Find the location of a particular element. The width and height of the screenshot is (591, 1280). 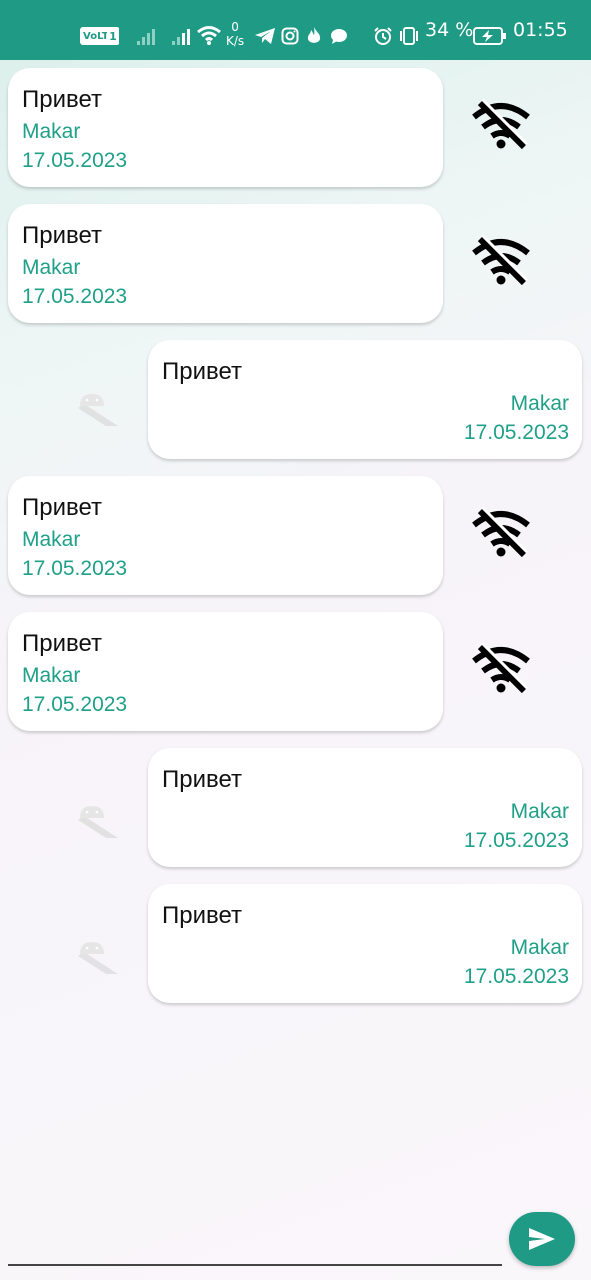

speed-value: 0 is located at coordinates (235, 27).